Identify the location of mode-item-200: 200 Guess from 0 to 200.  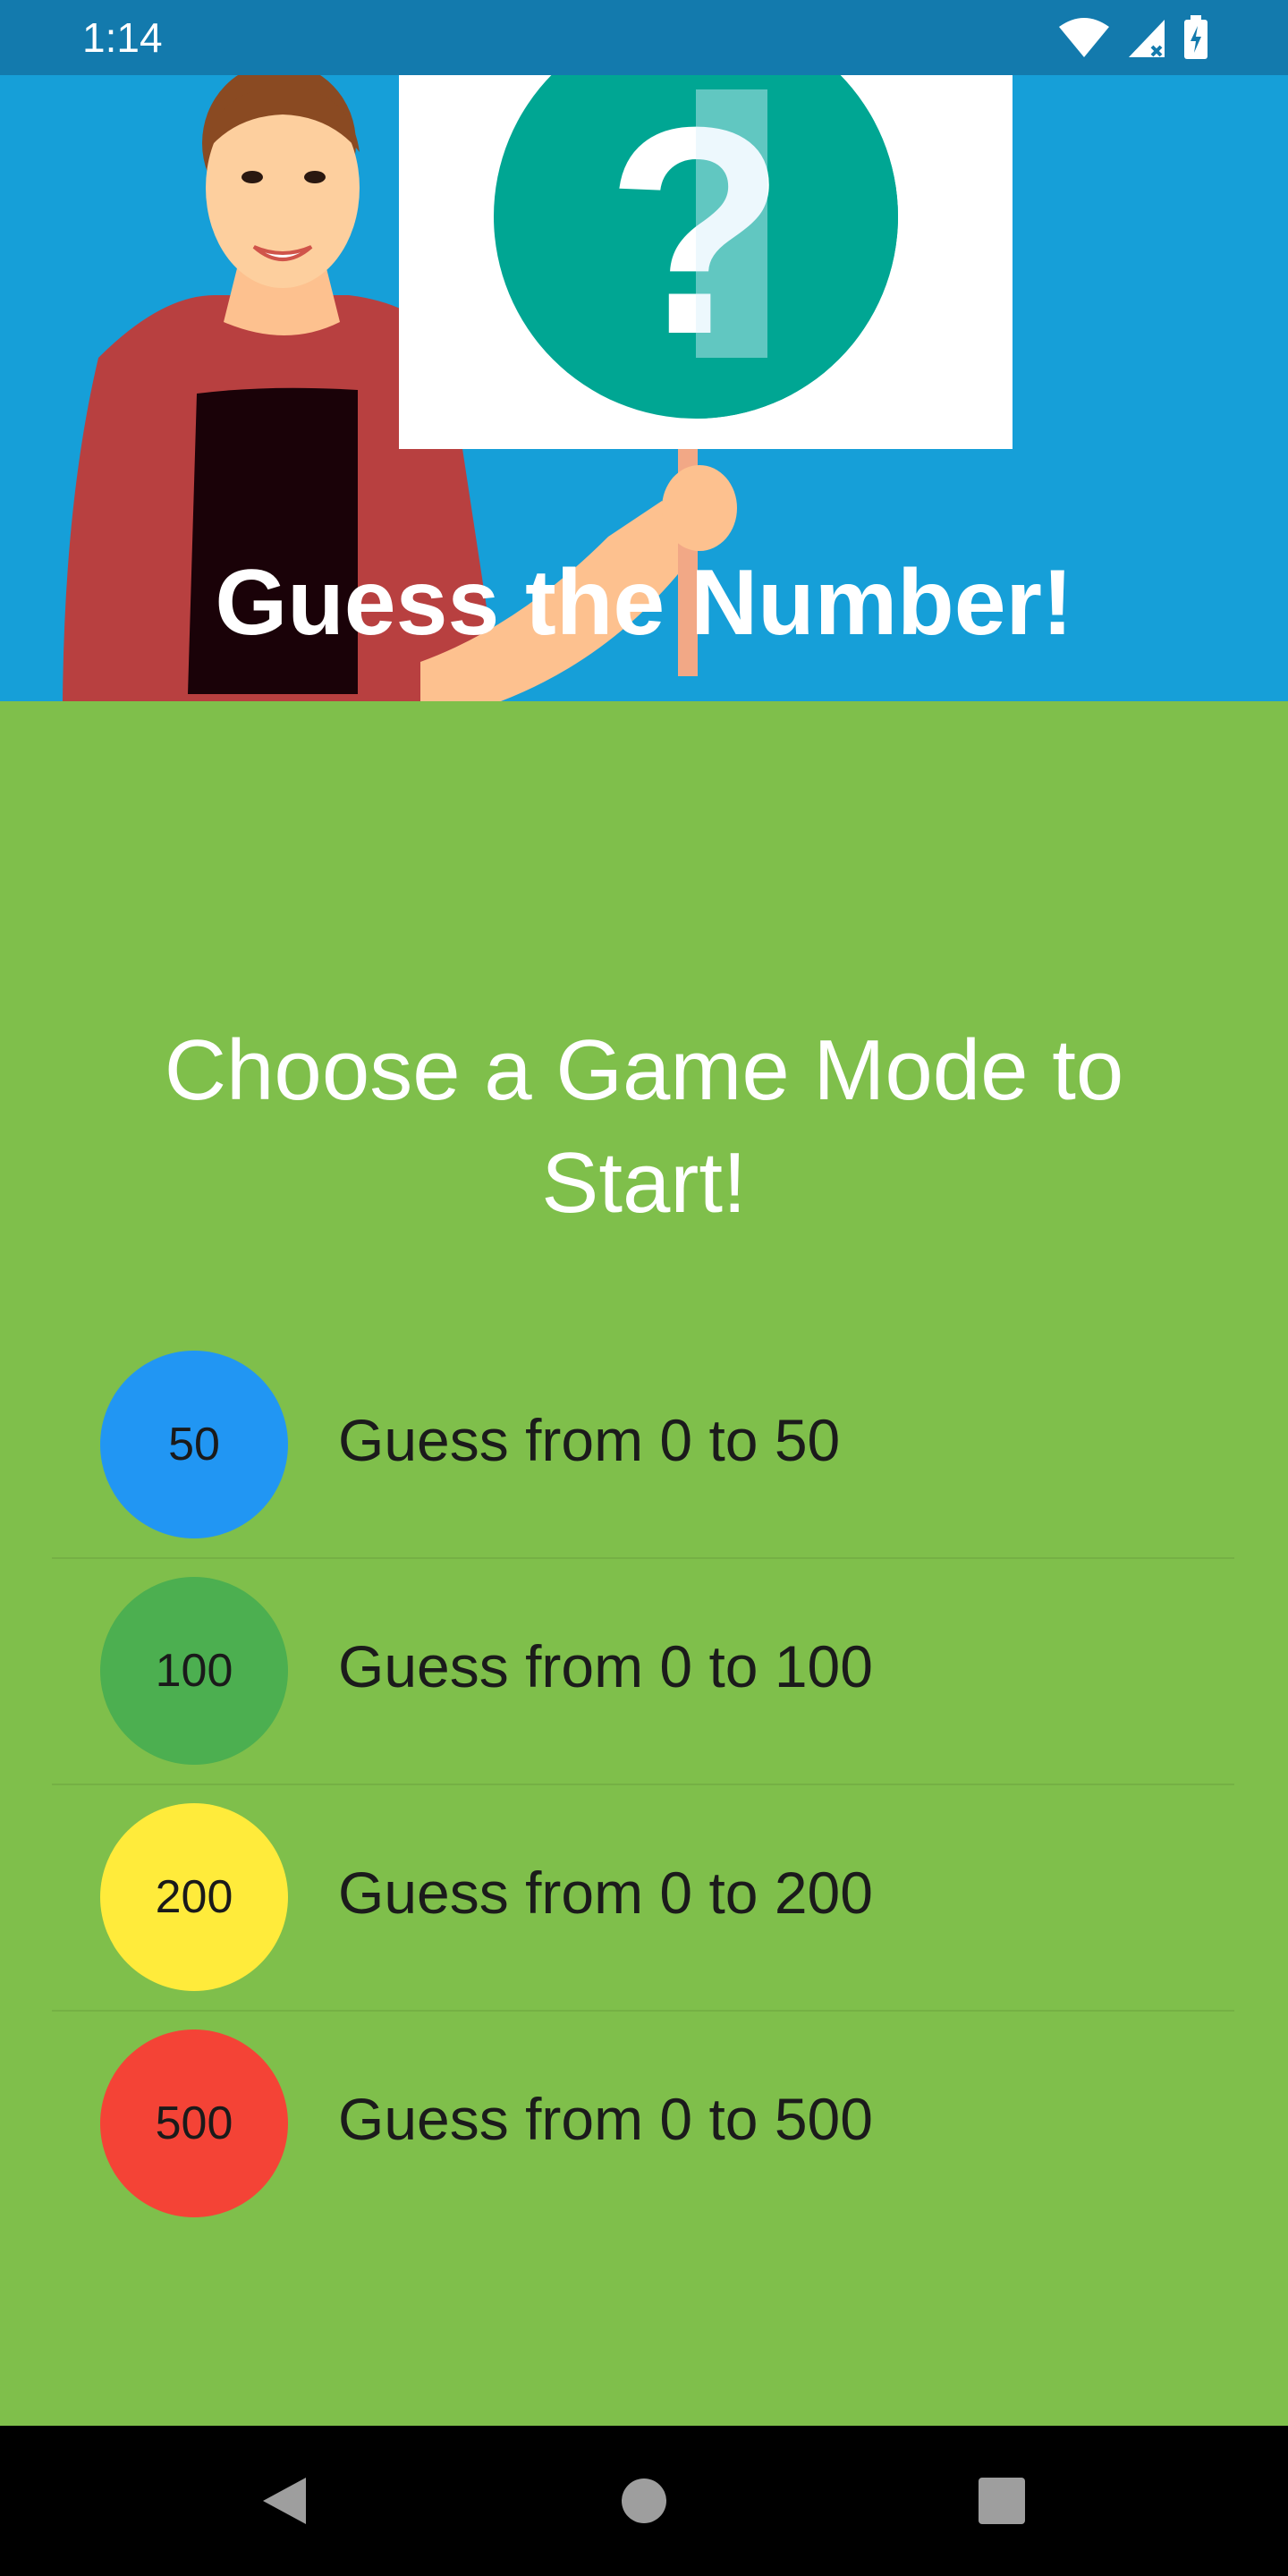
(643, 1898).